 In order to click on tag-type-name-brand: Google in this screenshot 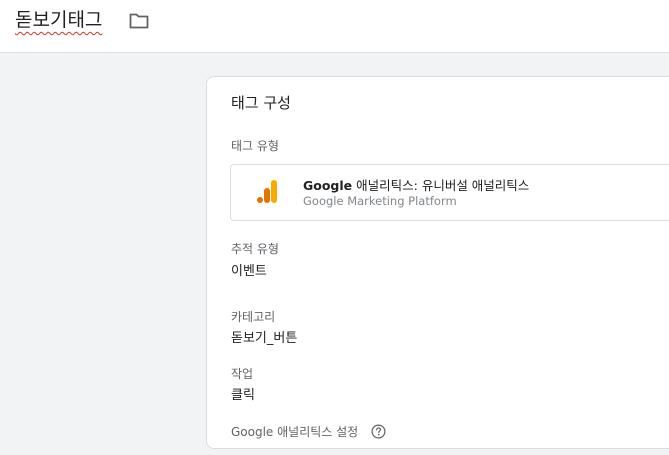, I will do `click(328, 185)`.